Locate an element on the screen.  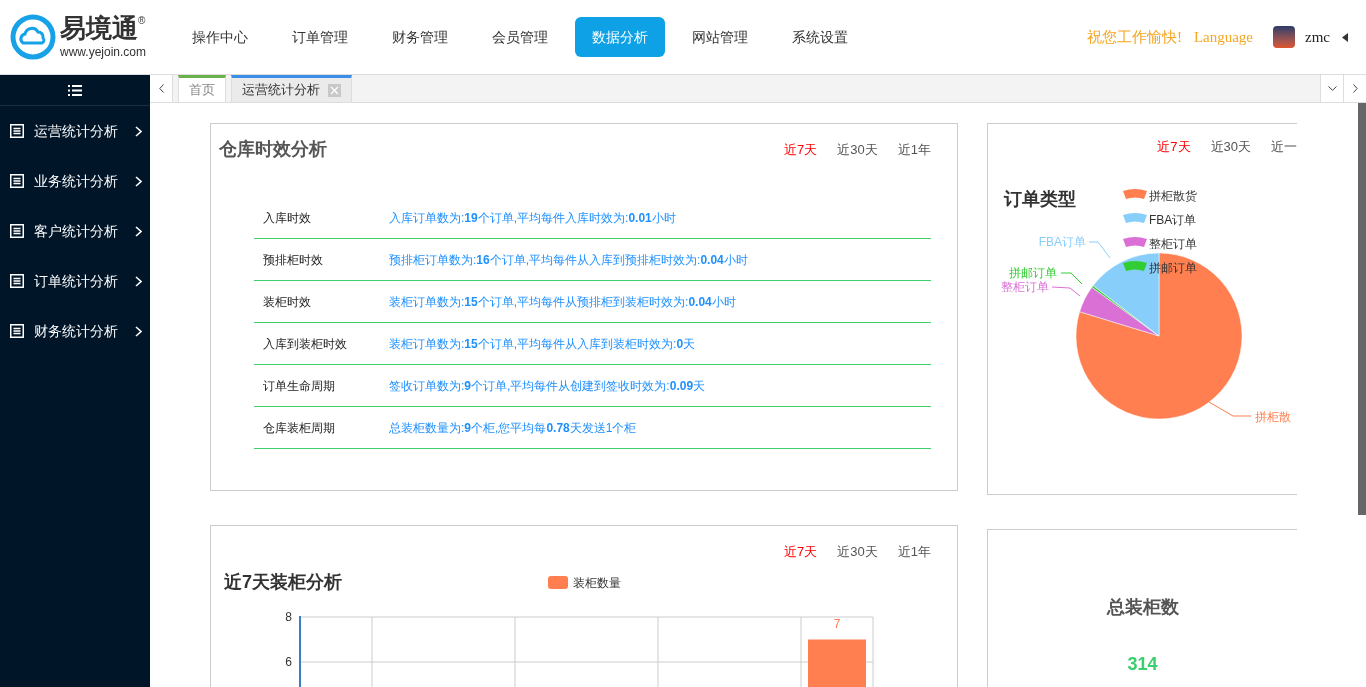
nav-item: 会员管理 is located at coordinates (520, 37).